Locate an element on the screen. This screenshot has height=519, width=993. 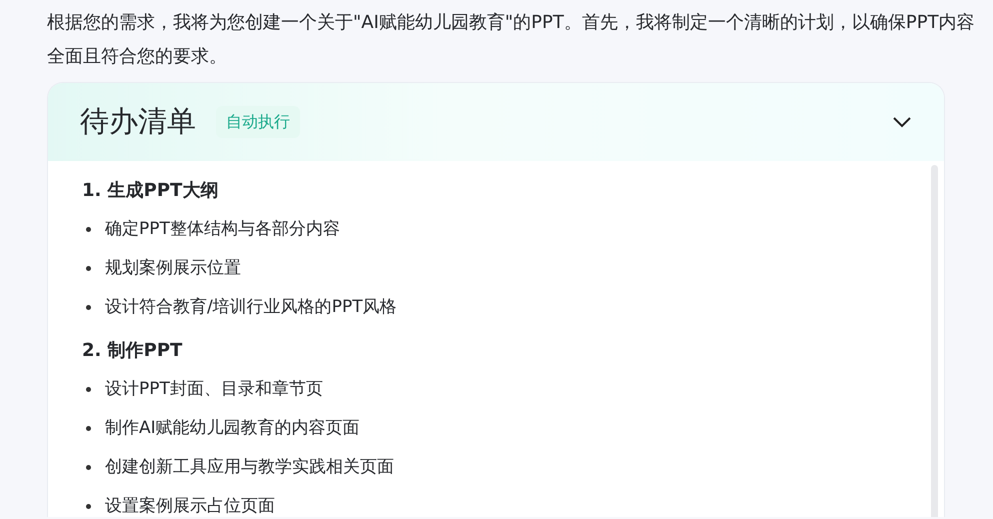
auto-run-tag: 自动执行 is located at coordinates (258, 122).